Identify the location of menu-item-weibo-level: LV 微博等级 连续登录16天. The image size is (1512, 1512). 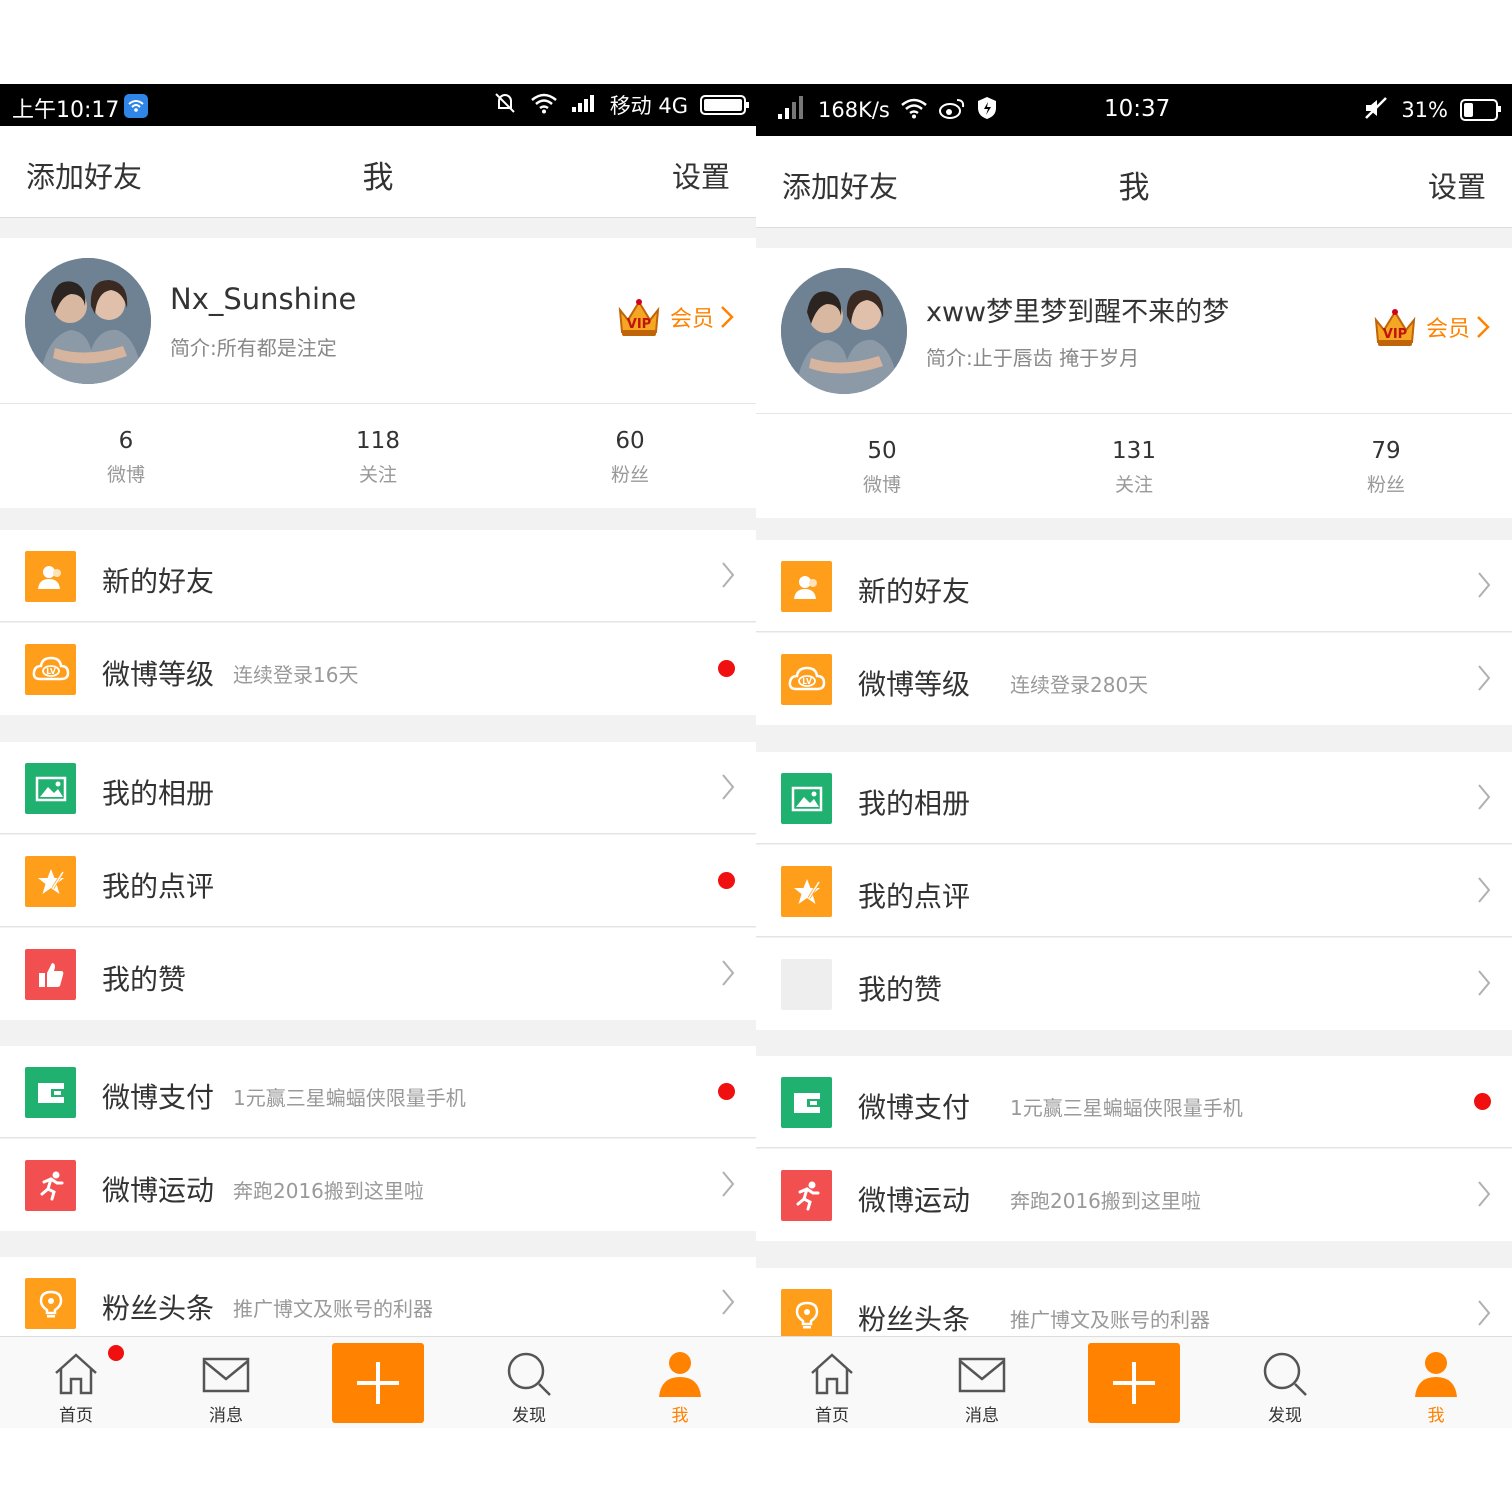
(378, 669).